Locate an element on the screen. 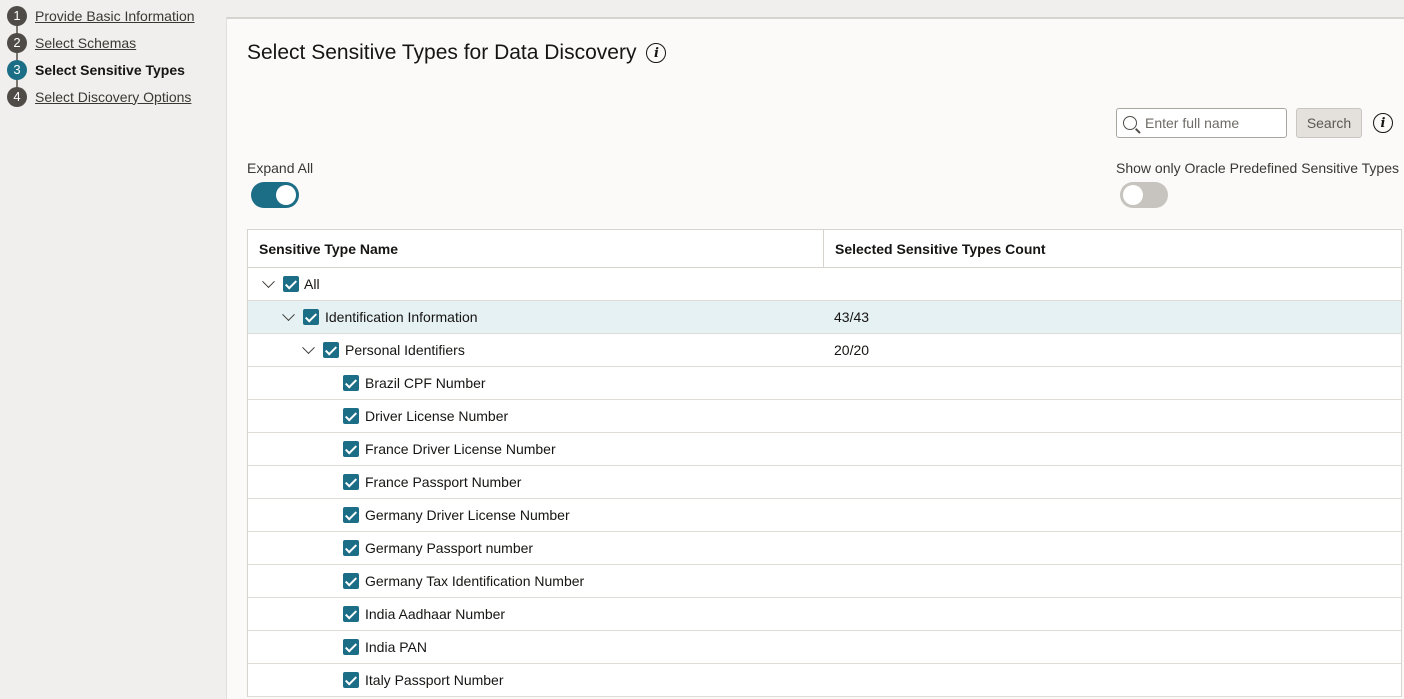 This screenshot has height=699, width=1404. table-row: Germany Passport number is located at coordinates (824, 548).